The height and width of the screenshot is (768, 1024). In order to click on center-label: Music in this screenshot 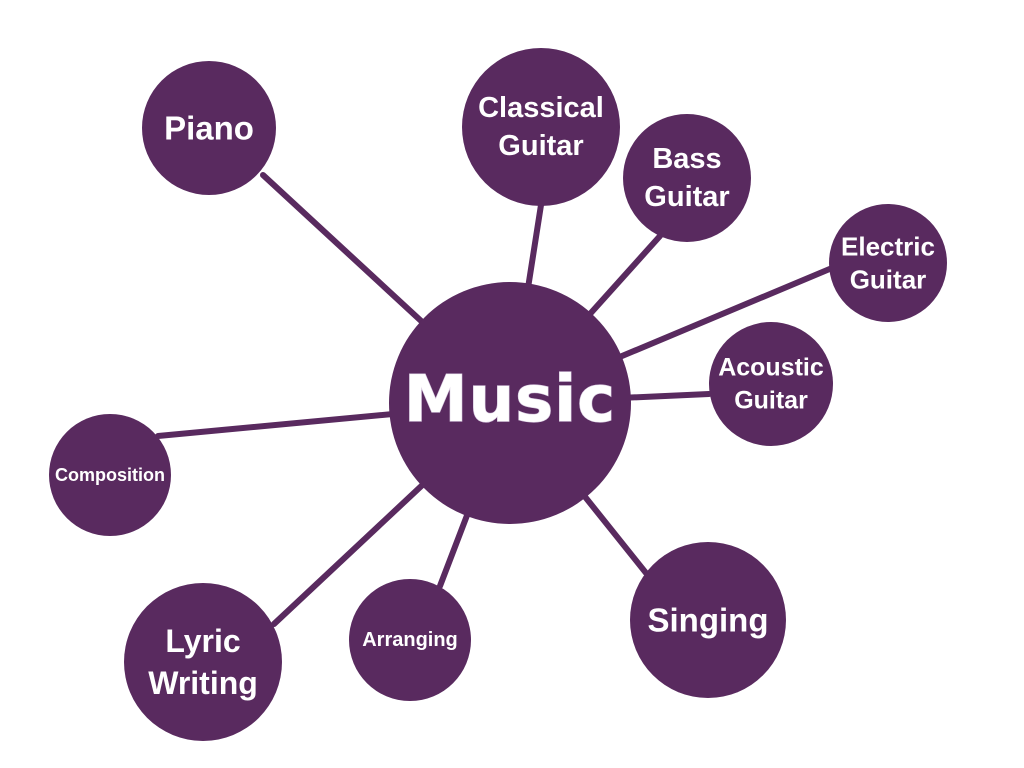, I will do `click(510, 400)`.